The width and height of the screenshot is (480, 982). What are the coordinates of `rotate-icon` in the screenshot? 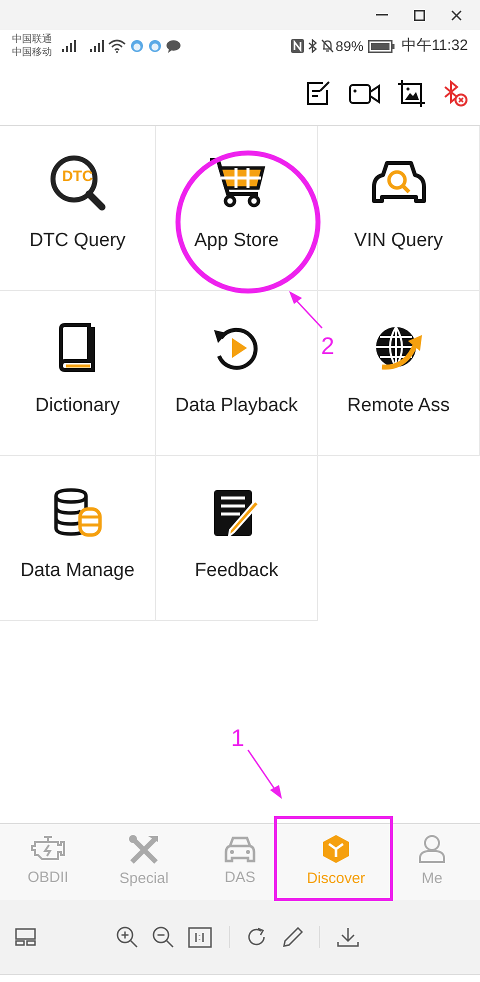 It's located at (257, 937).